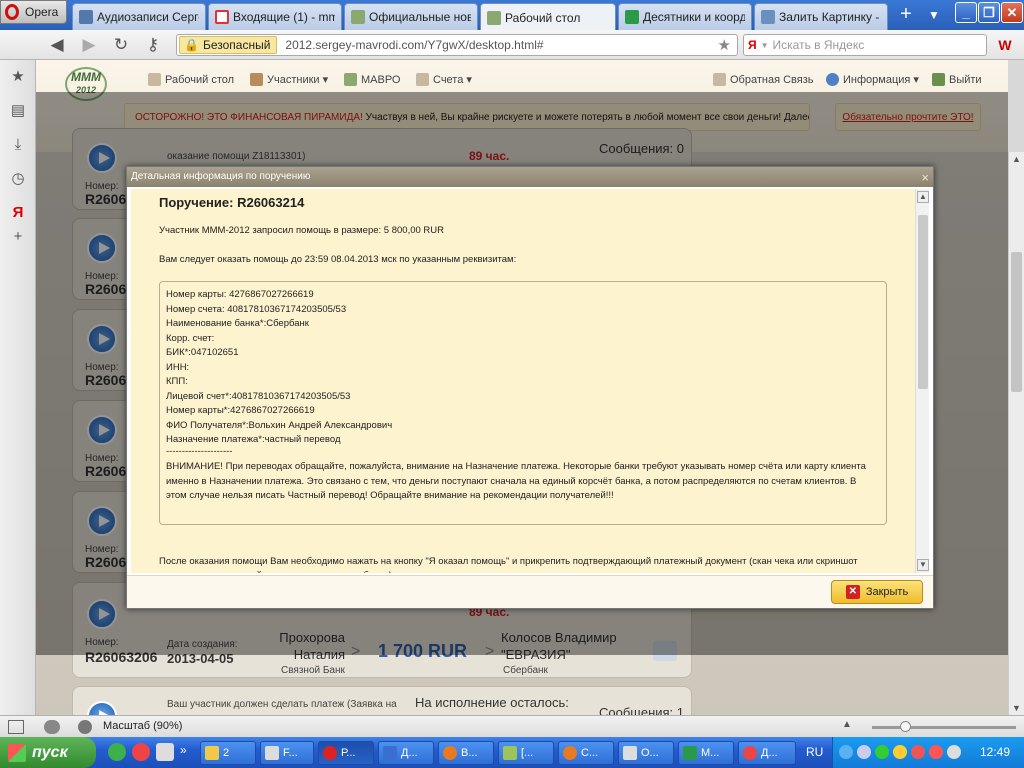 The height and width of the screenshot is (768, 1024). Describe the element at coordinates (102, 708) in the screenshot. I see `play-icon` at that location.